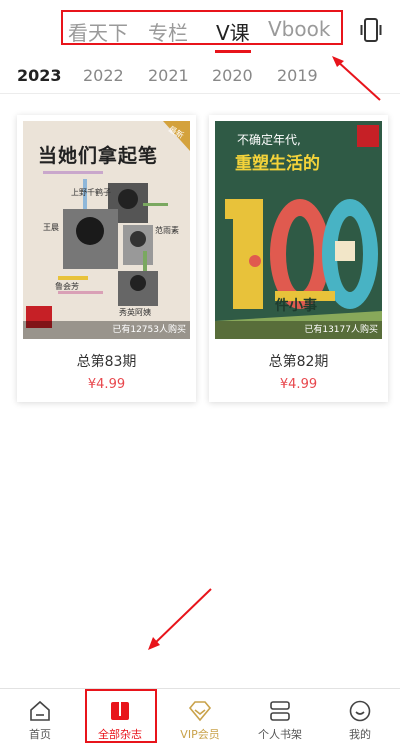  I want to click on home-icon, so click(40, 710).